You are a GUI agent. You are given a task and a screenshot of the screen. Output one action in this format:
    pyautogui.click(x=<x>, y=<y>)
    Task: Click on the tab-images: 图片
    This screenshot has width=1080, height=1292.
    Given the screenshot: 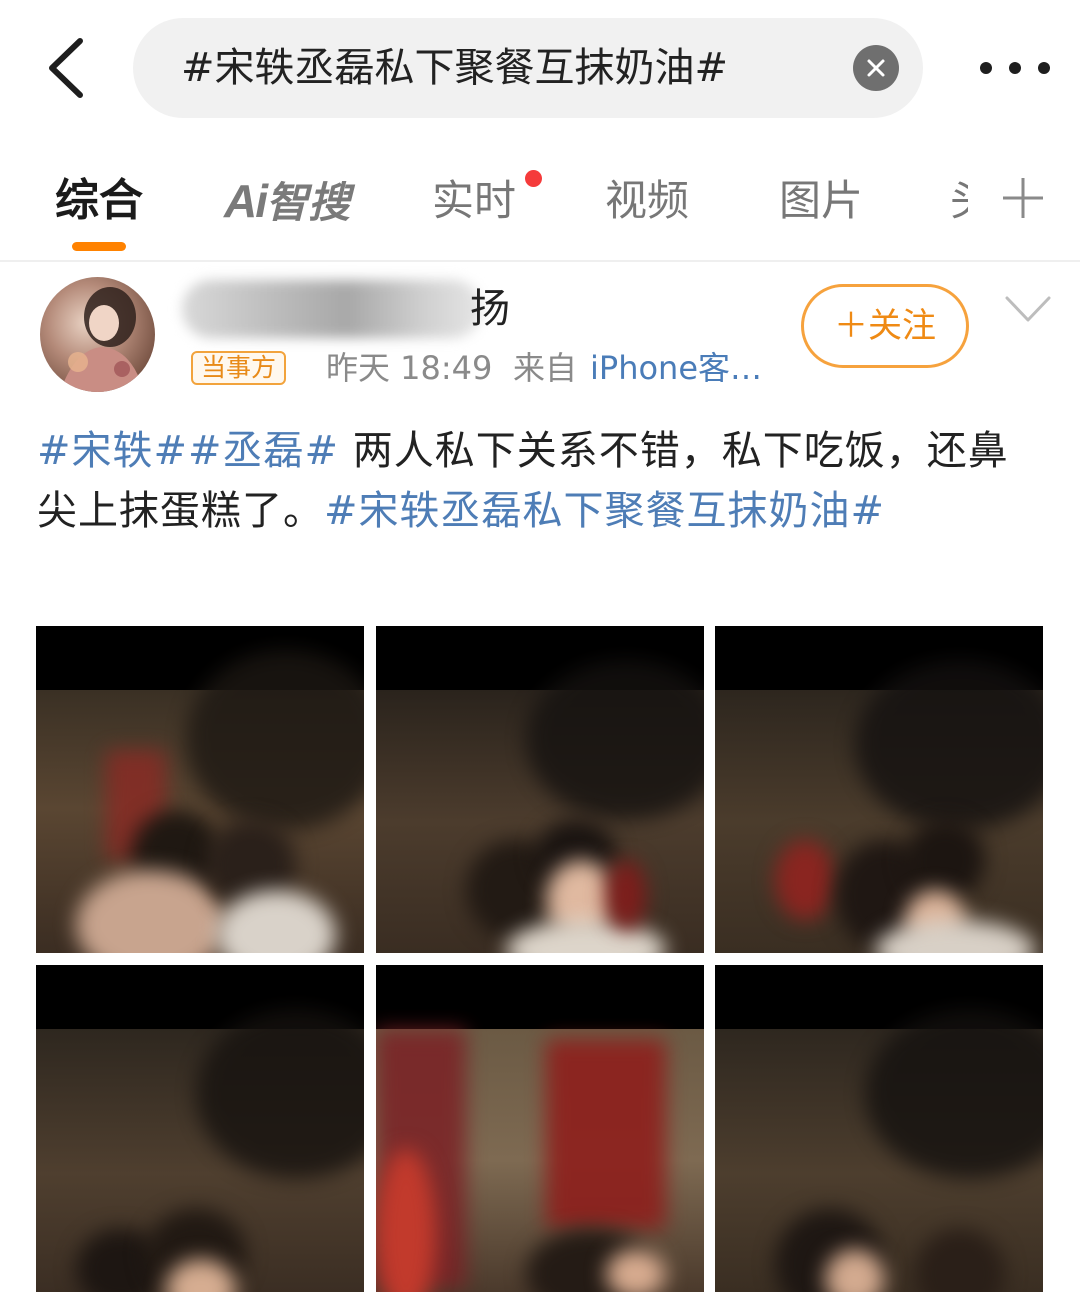 What is the action you would take?
    pyautogui.click(x=821, y=201)
    